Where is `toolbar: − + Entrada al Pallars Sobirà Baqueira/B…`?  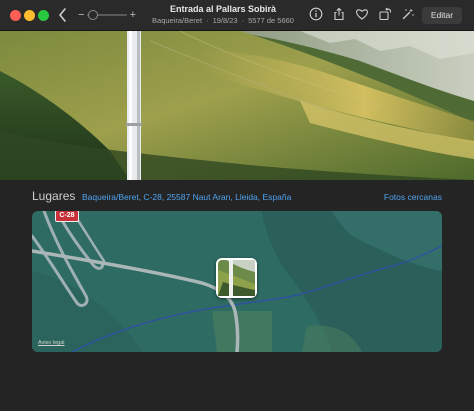 toolbar: − + Entrada al Pallars Sobirà Baqueira/B… is located at coordinates (237, 15).